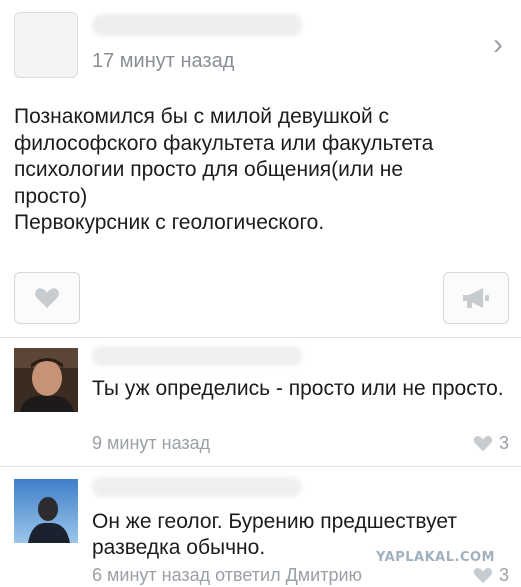  I want to click on comment-timestamp: 6 минут назад ответил Дмитрию, so click(227, 575).